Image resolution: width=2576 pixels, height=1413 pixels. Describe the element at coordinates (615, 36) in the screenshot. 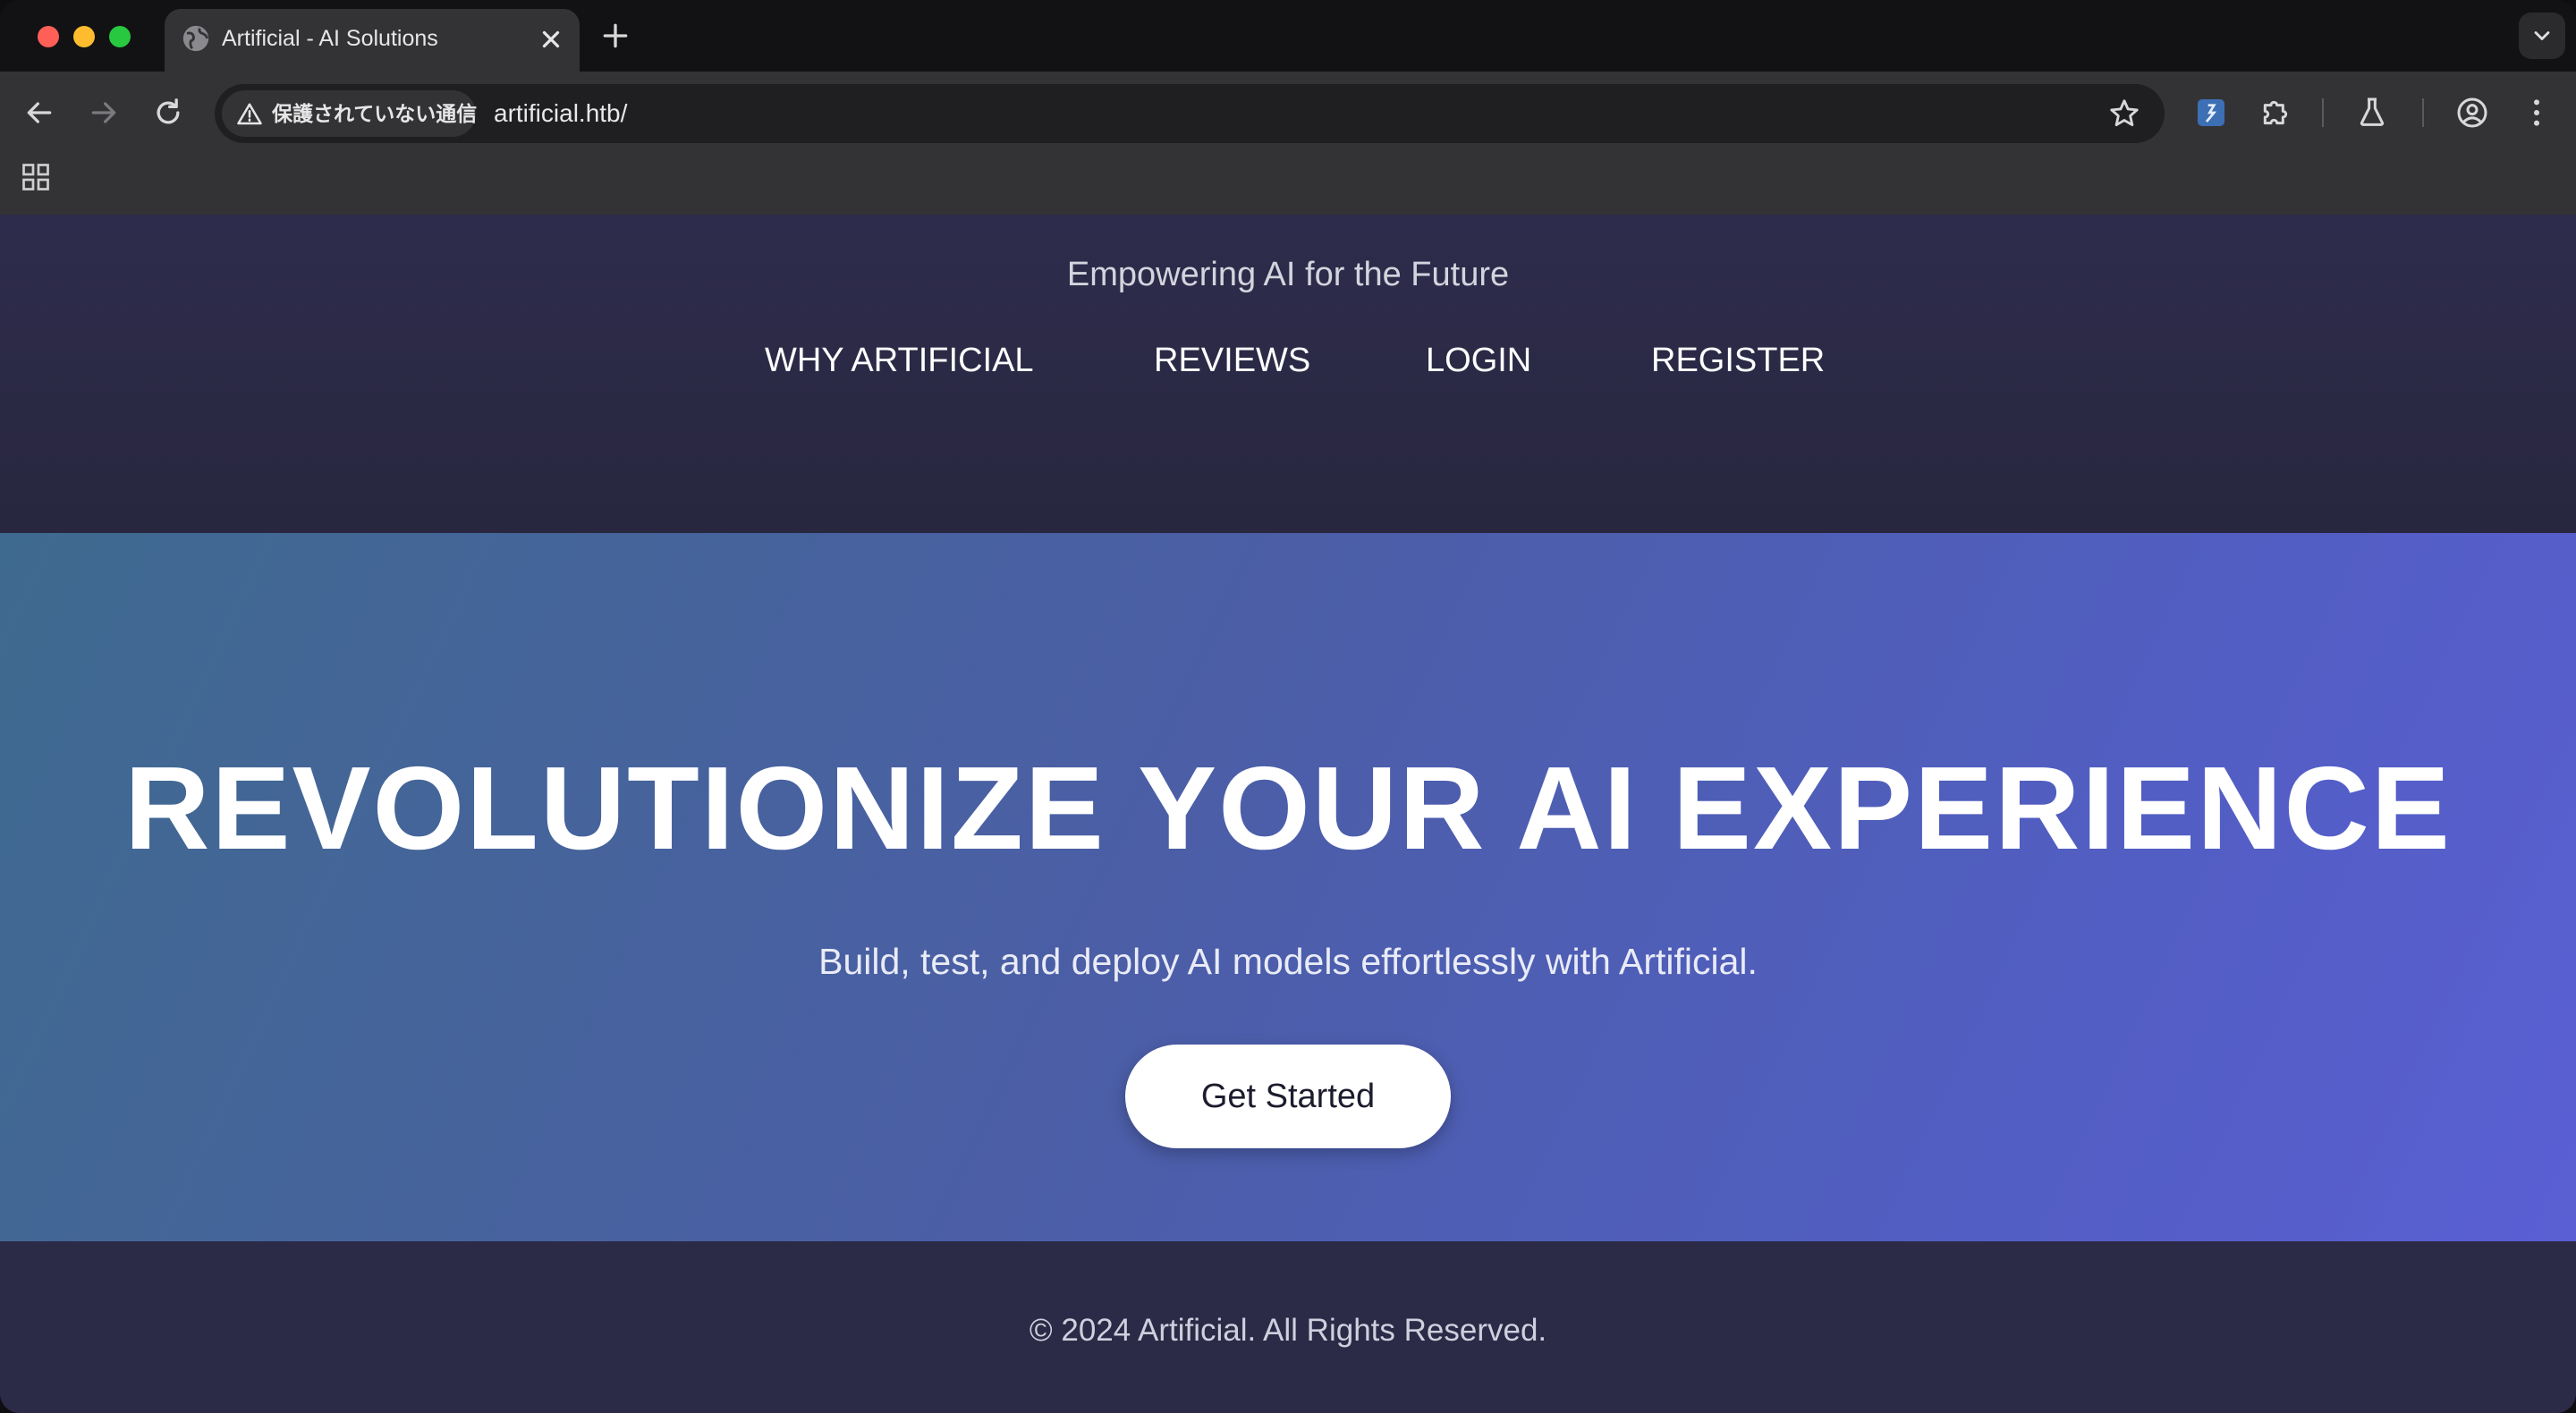

I see `new-tab-icon` at that location.